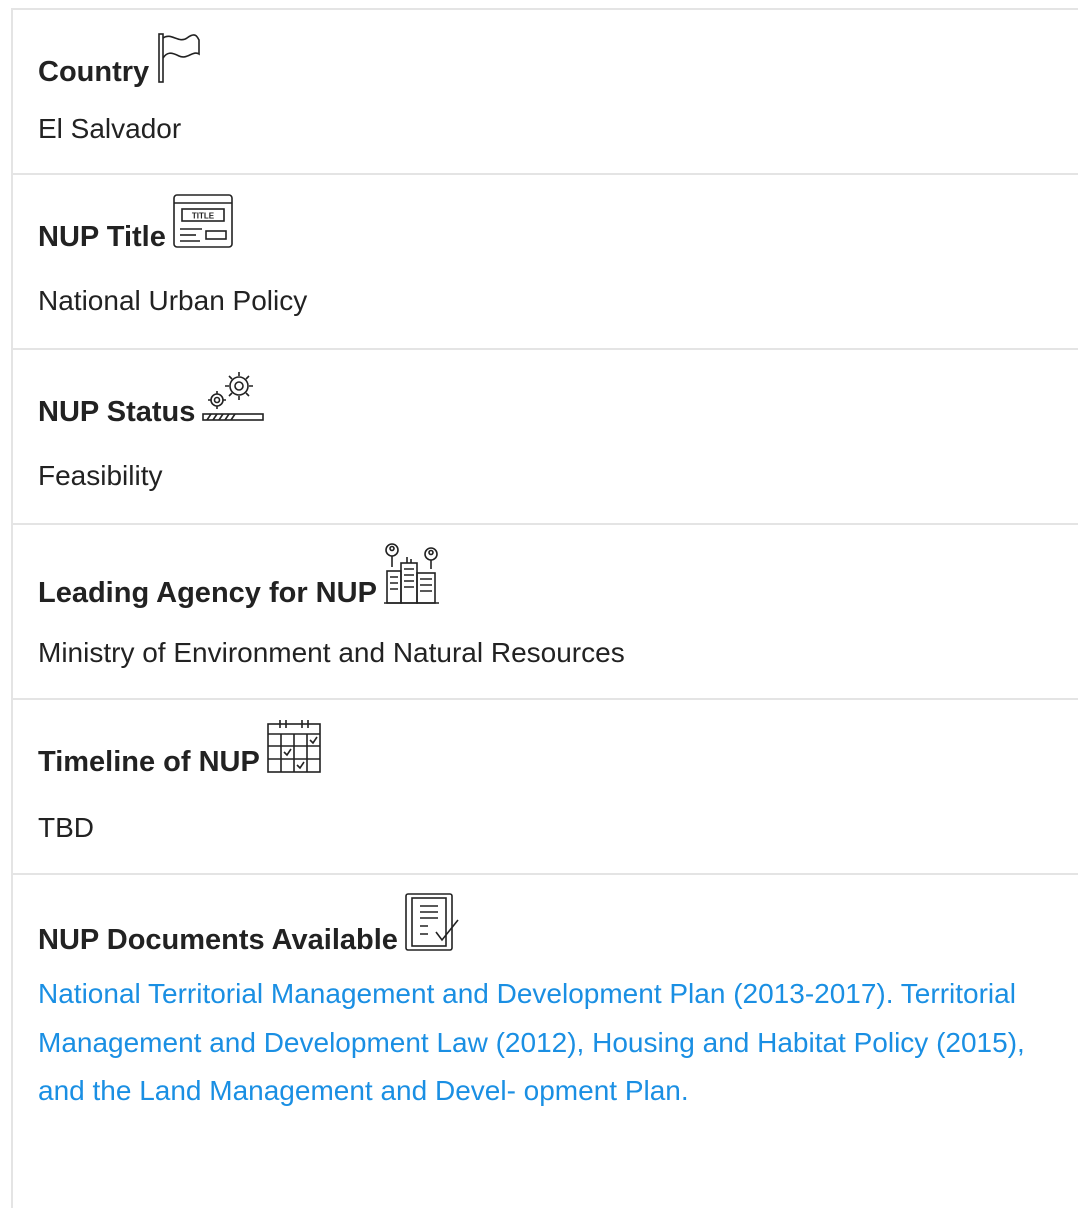  I want to click on country-label-line: Country, so click(120, 59).